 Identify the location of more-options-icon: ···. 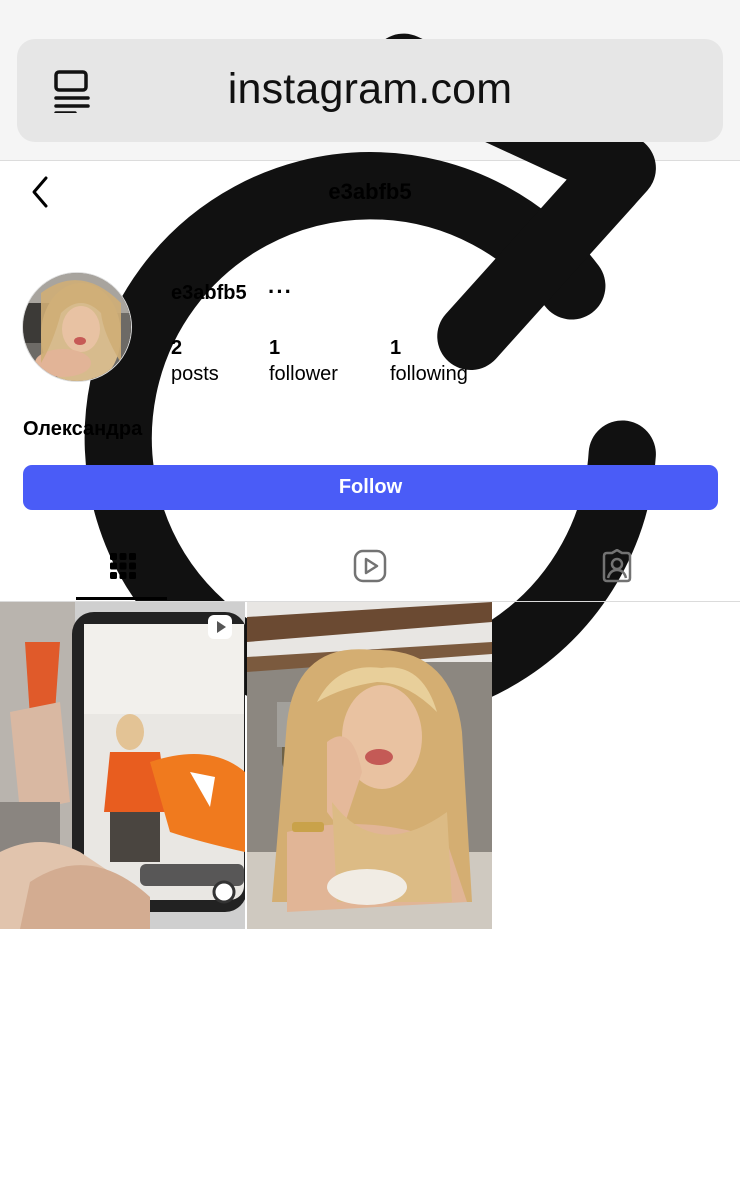
(280, 292).